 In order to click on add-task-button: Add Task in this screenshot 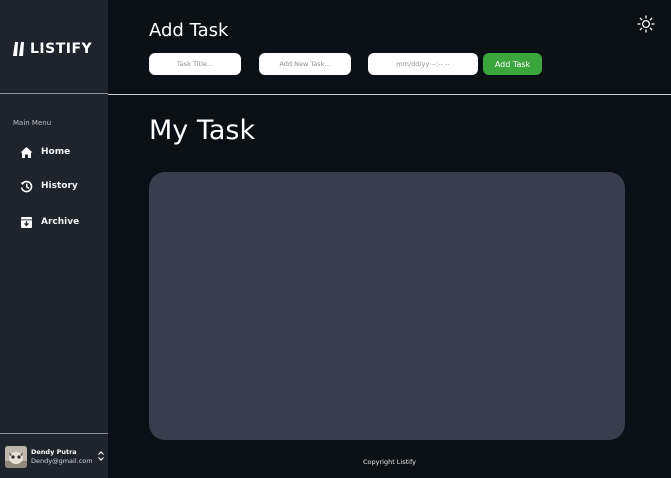, I will do `click(512, 64)`.